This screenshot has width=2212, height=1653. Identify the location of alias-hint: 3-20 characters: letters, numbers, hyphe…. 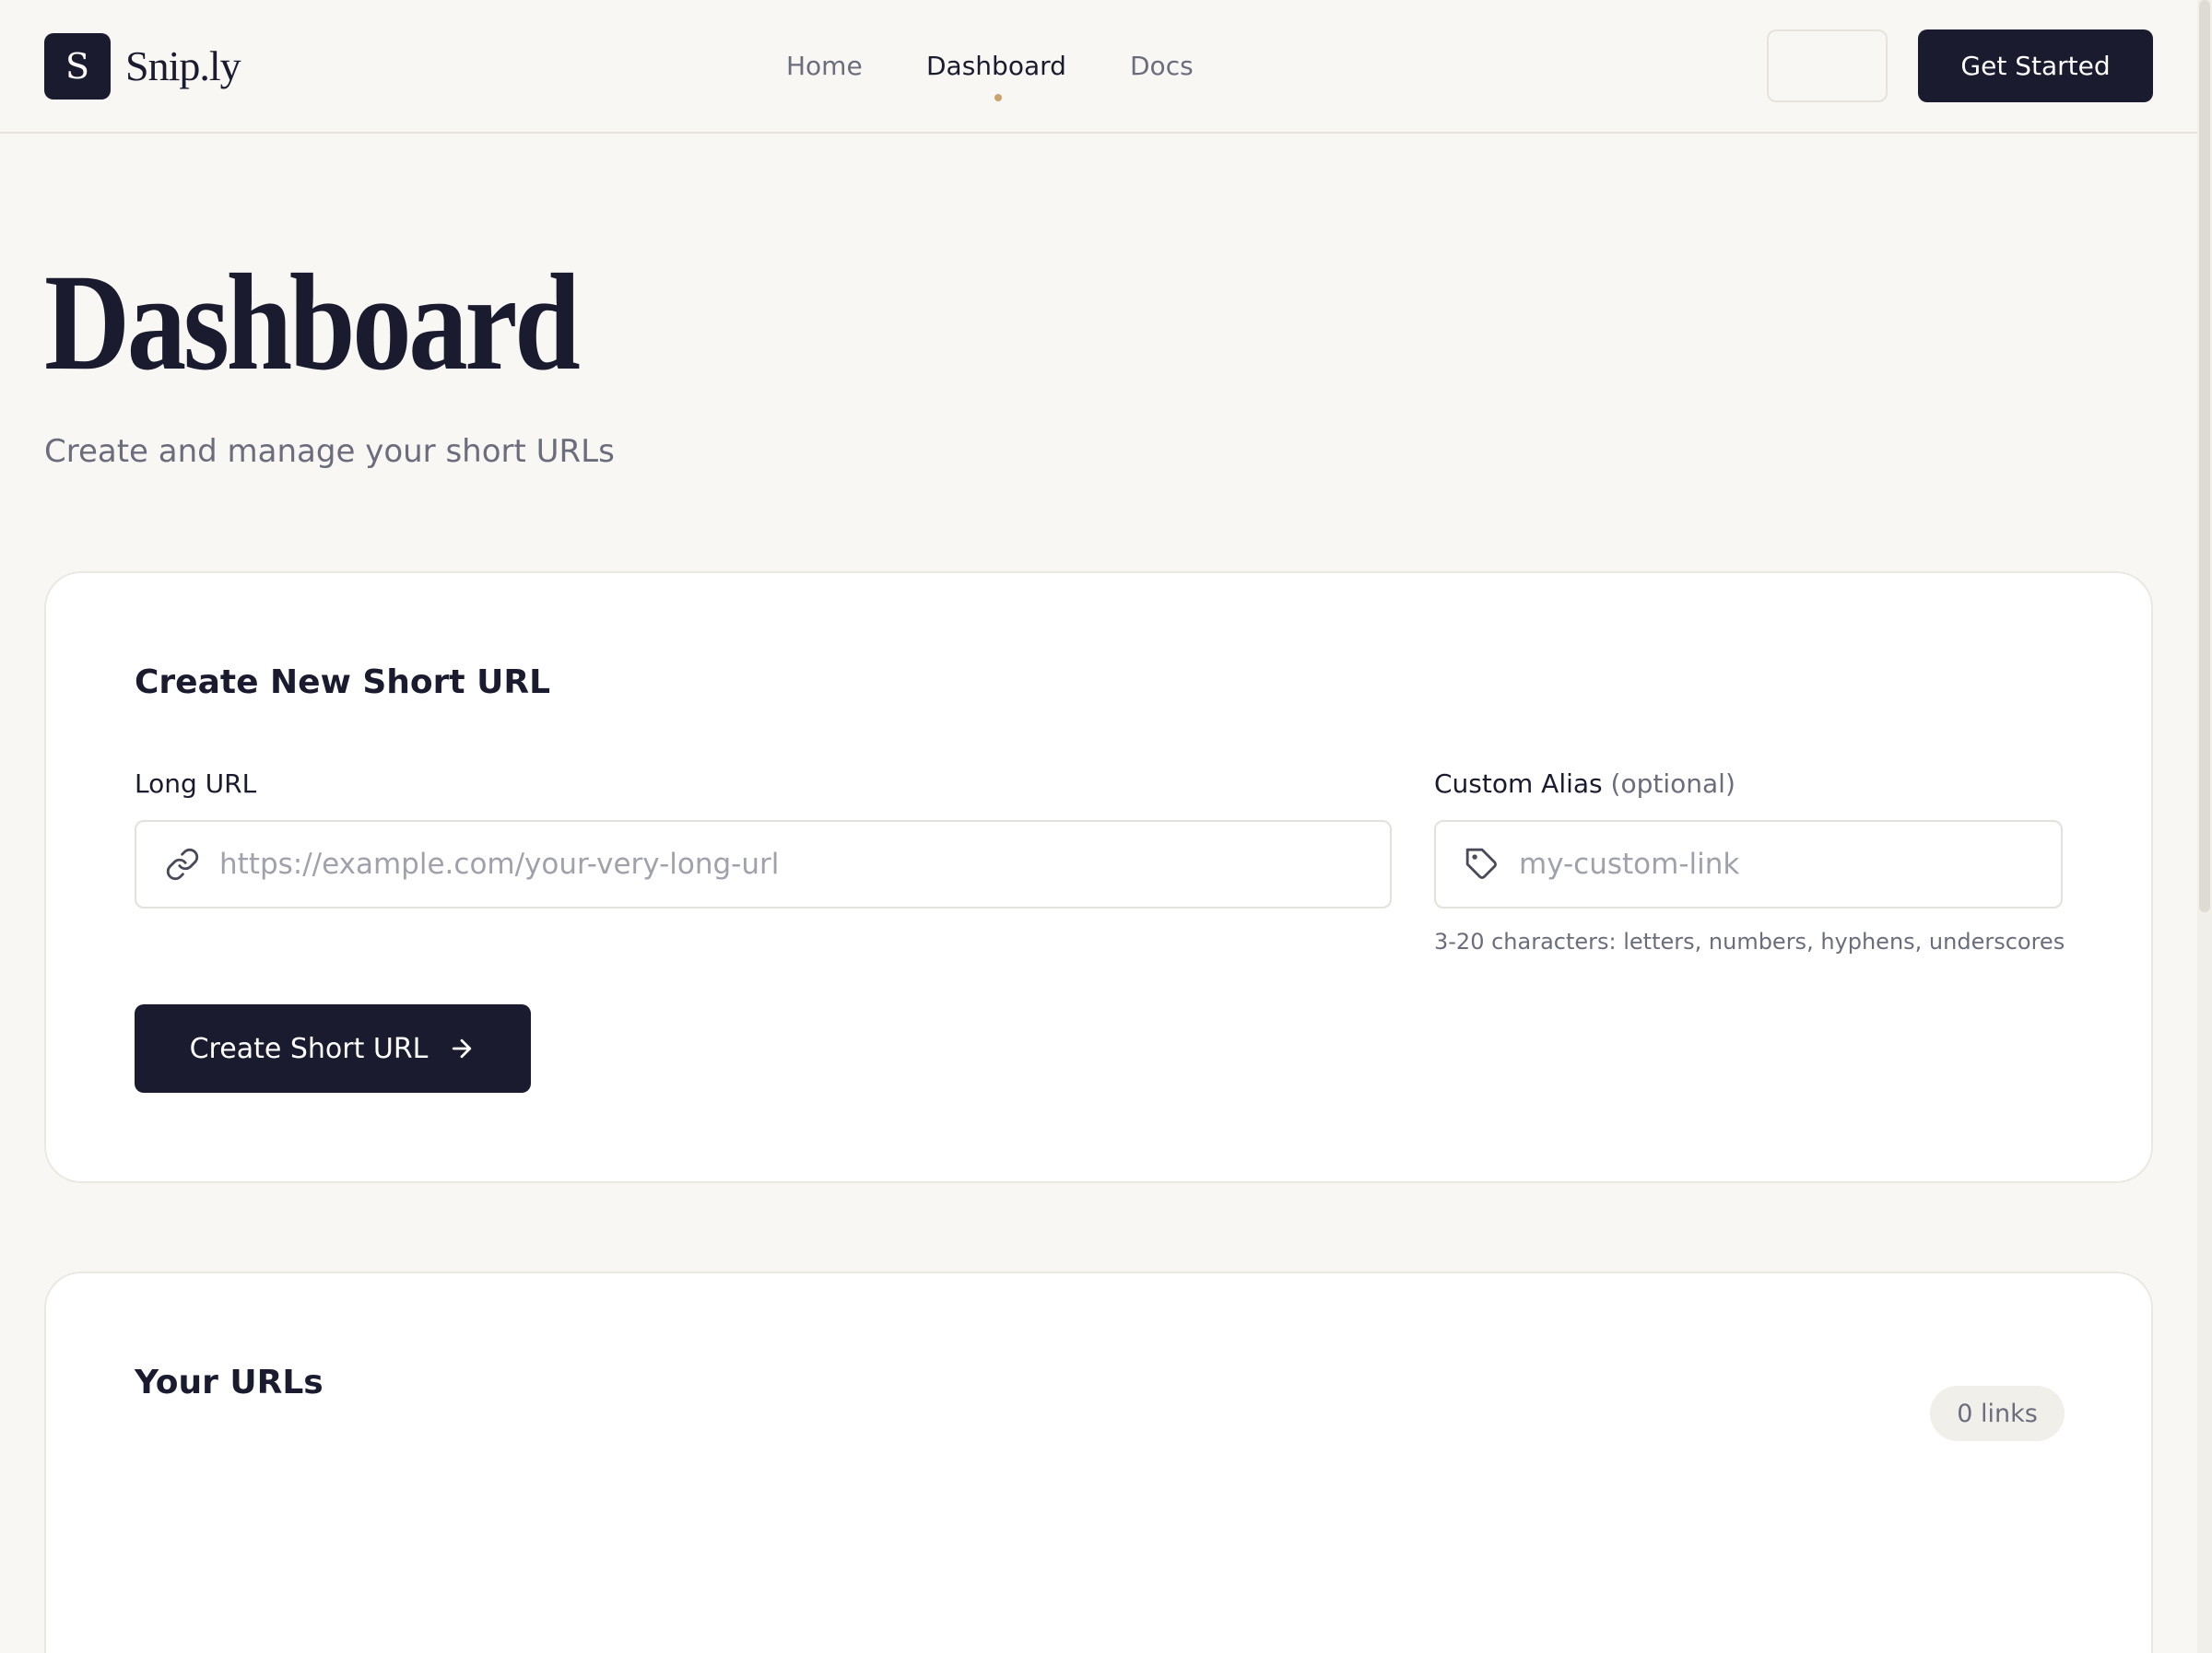
(1749, 942).